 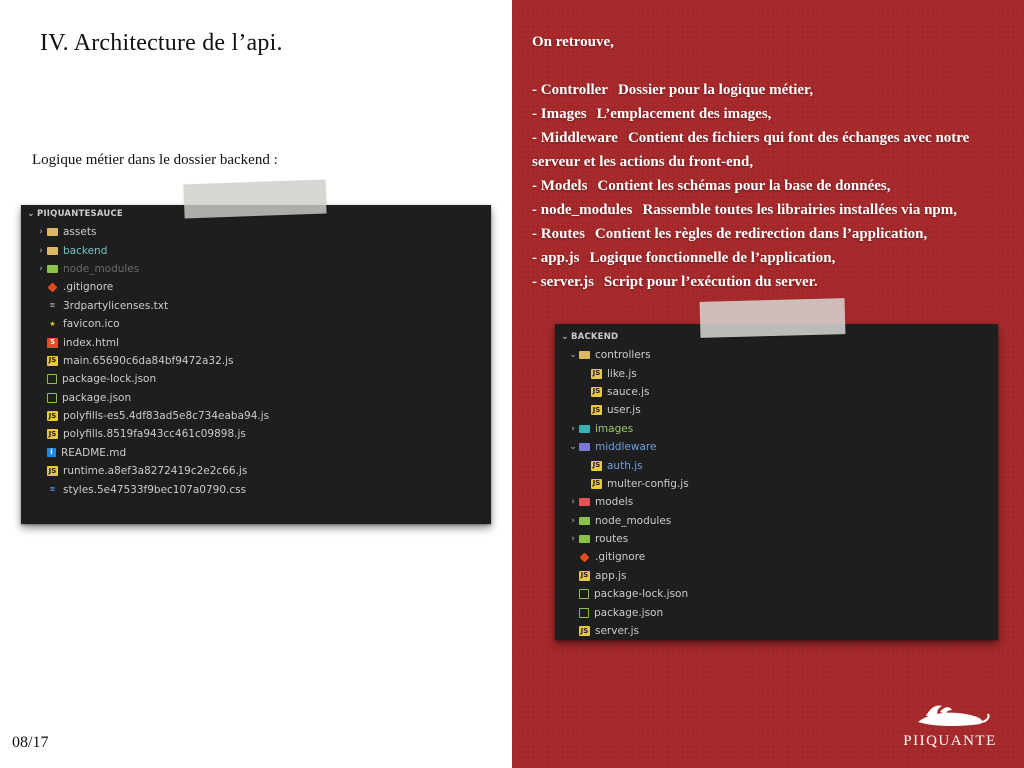 What do you see at coordinates (715, 90) in the screenshot?
I see `item-text: Dossier pour la logique métier,` at bounding box center [715, 90].